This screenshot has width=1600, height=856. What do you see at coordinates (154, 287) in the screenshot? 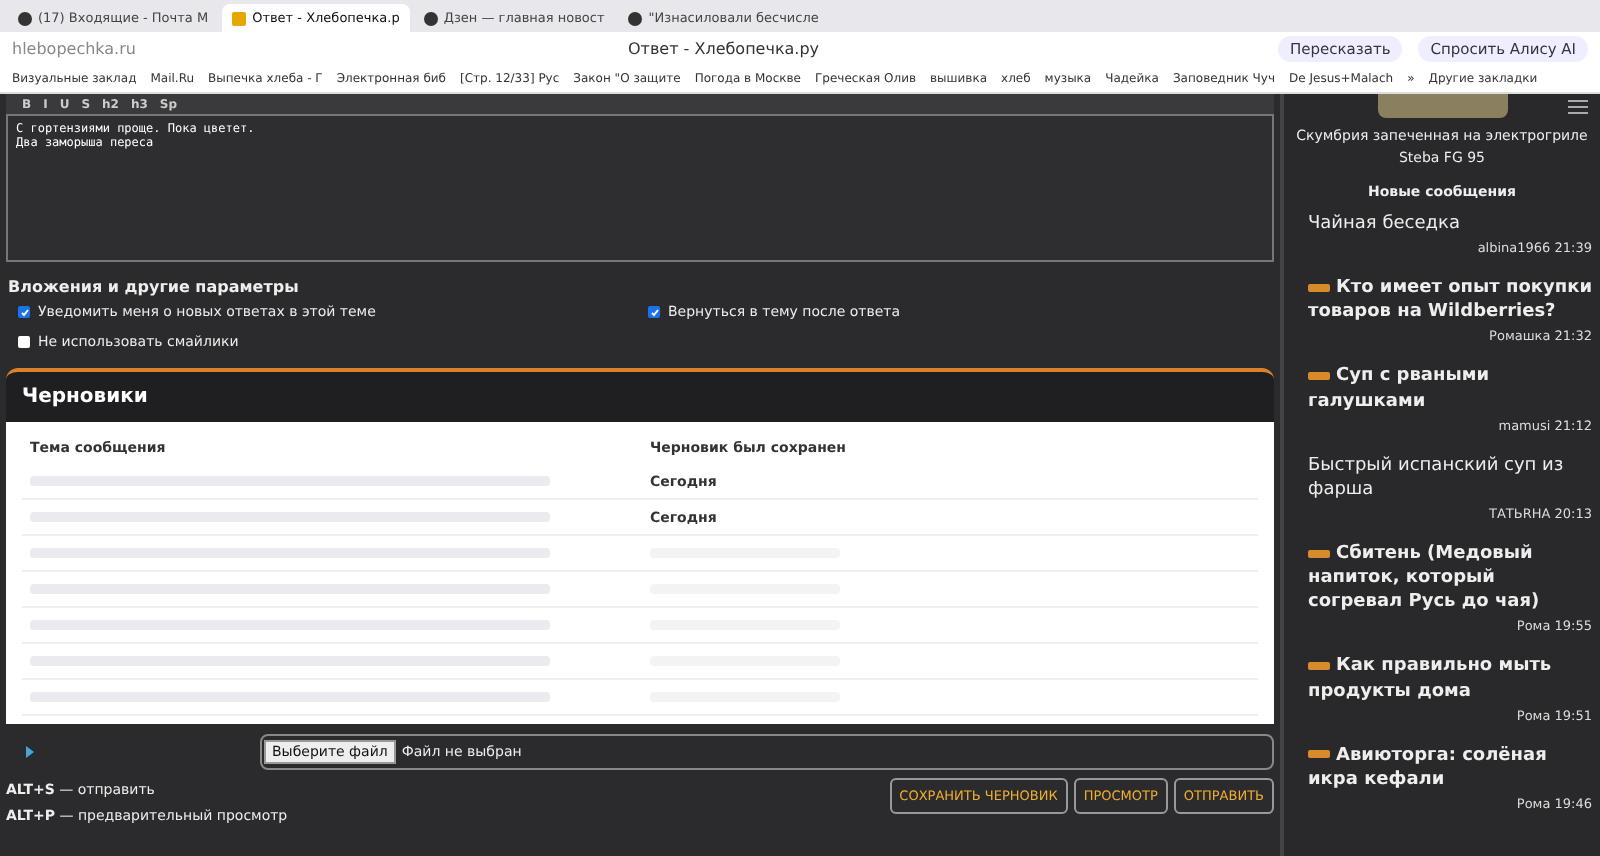
I see `section-title: Вложения и другие параметры` at bounding box center [154, 287].